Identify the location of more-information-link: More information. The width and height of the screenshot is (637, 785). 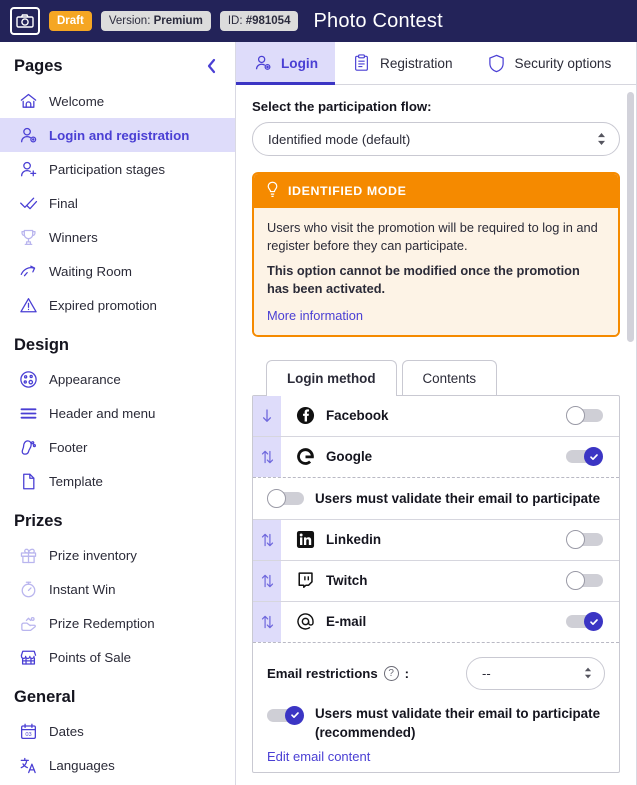
(315, 316).